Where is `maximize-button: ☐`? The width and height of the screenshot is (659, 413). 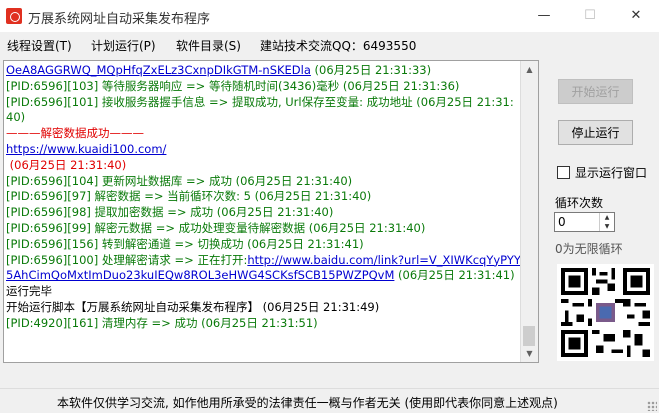 maximize-button: ☐ is located at coordinates (590, 16).